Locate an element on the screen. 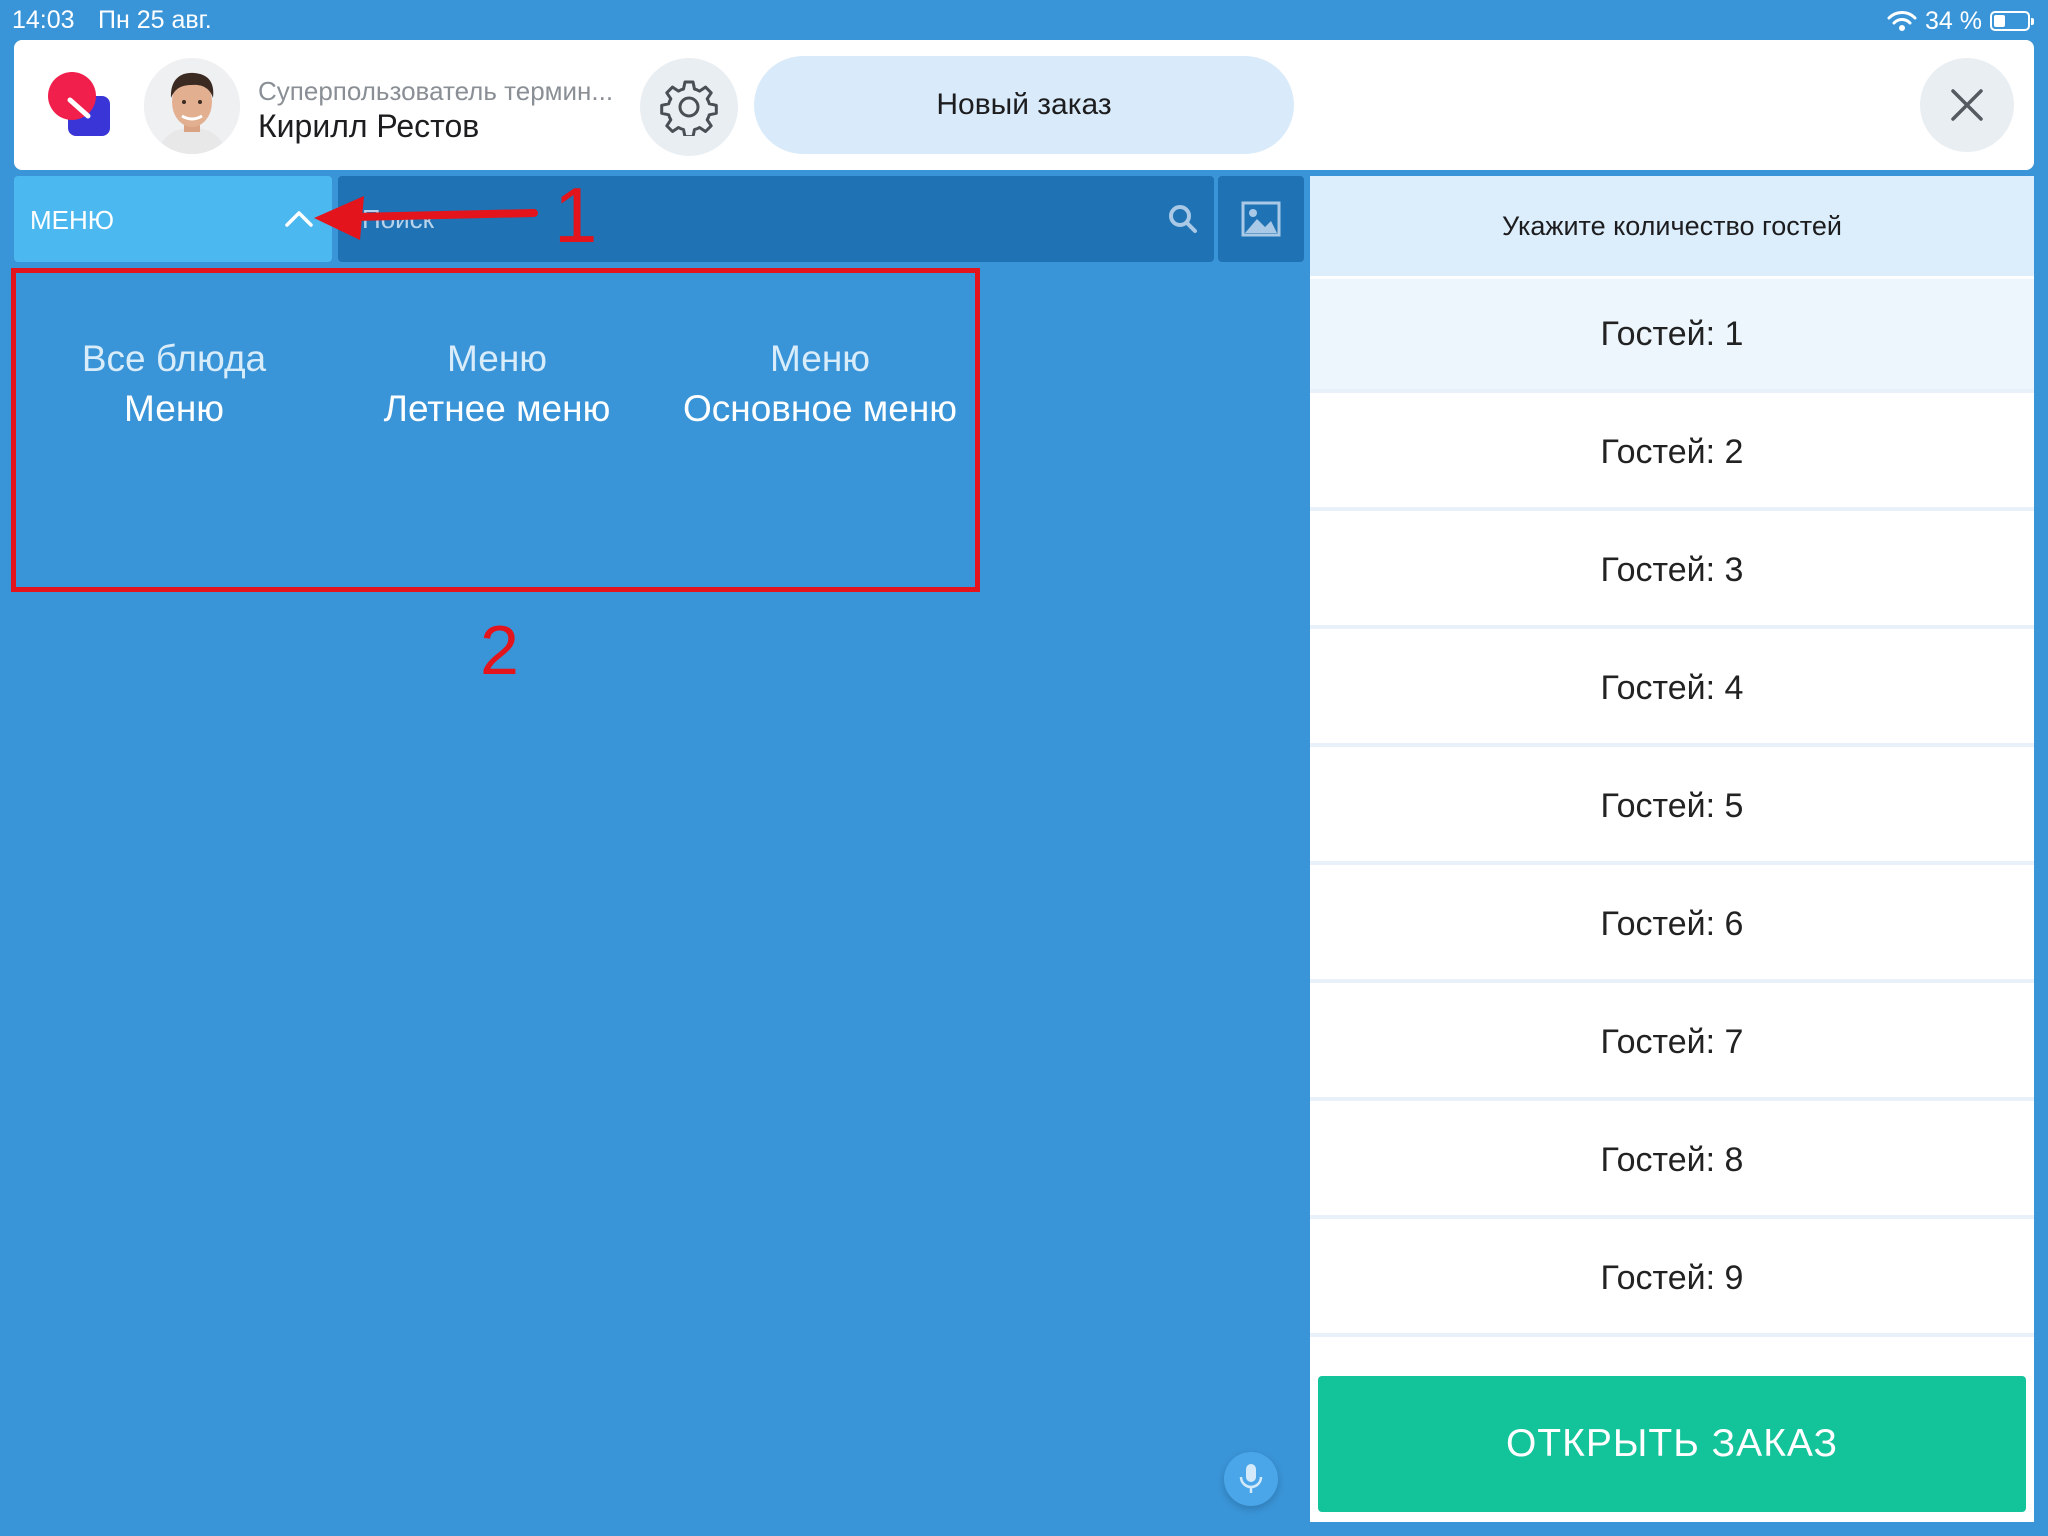 The width and height of the screenshot is (2048, 1536). app-logo is located at coordinates (79, 104).